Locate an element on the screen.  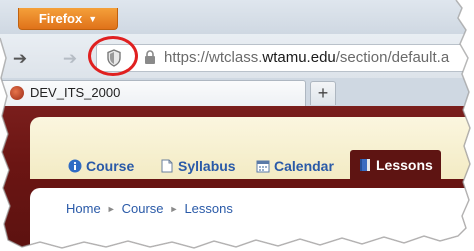
document-icon is located at coordinates (167, 166).